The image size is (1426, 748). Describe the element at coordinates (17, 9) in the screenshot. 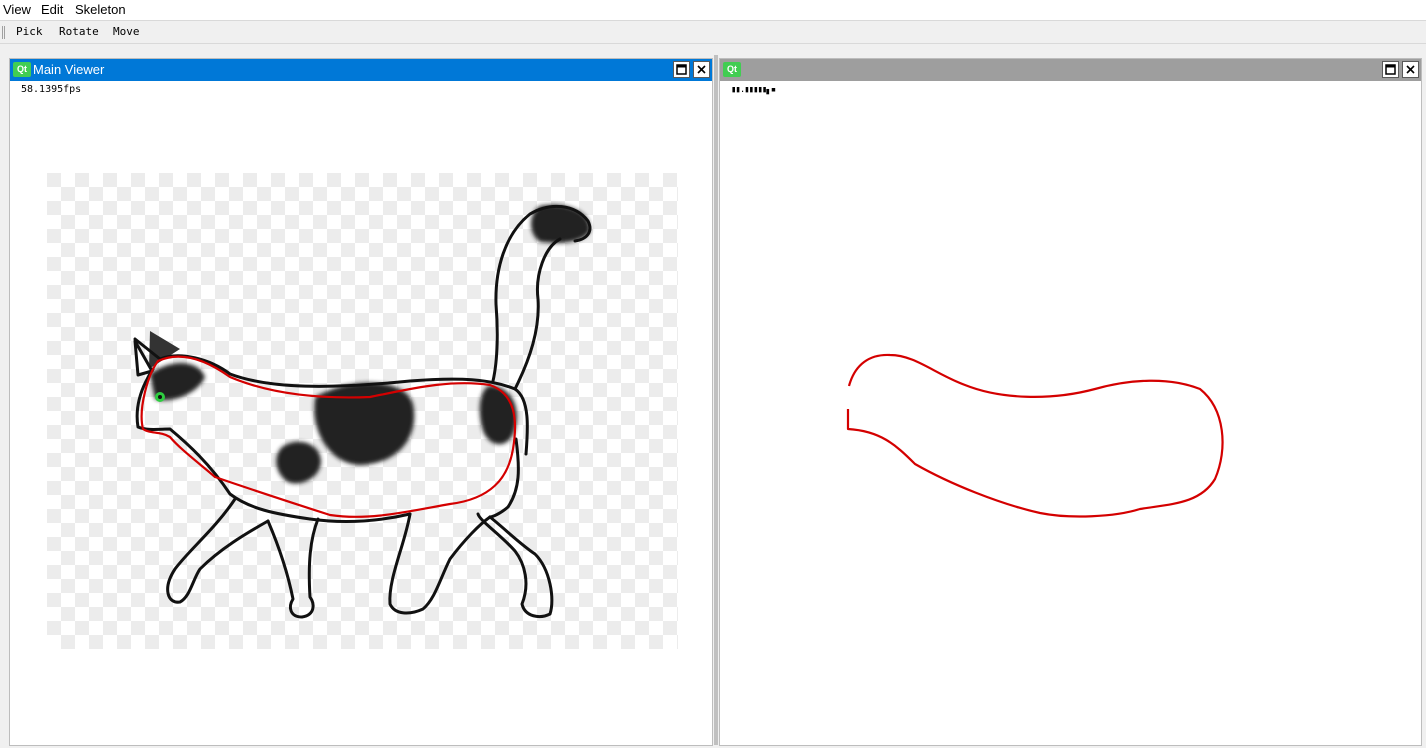

I see `menu-view: View` at that location.